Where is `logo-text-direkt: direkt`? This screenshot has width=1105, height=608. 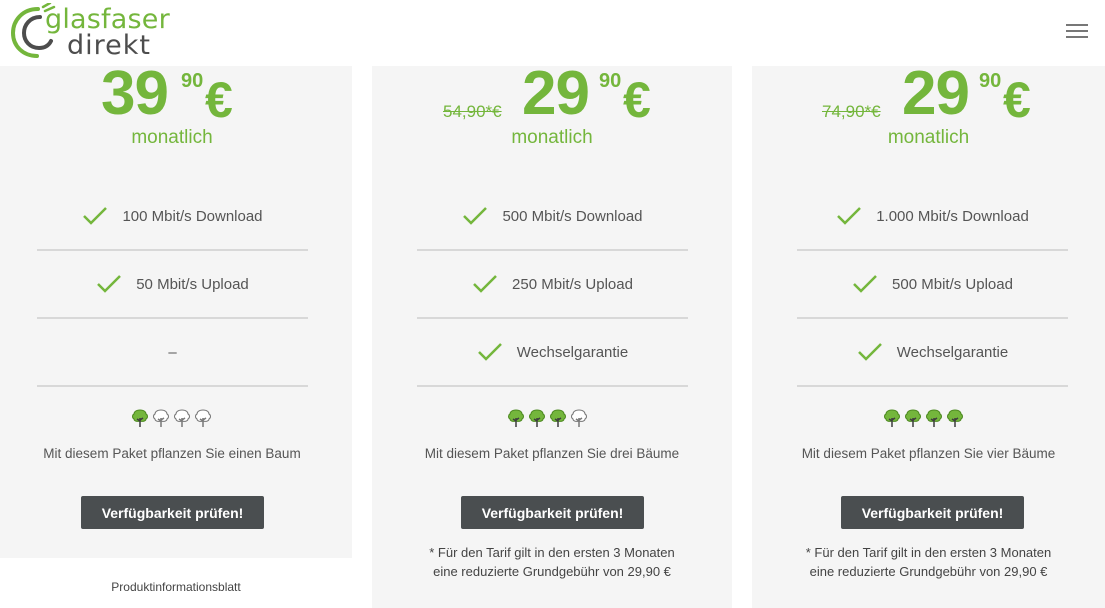 logo-text-direkt: direkt is located at coordinates (109, 45).